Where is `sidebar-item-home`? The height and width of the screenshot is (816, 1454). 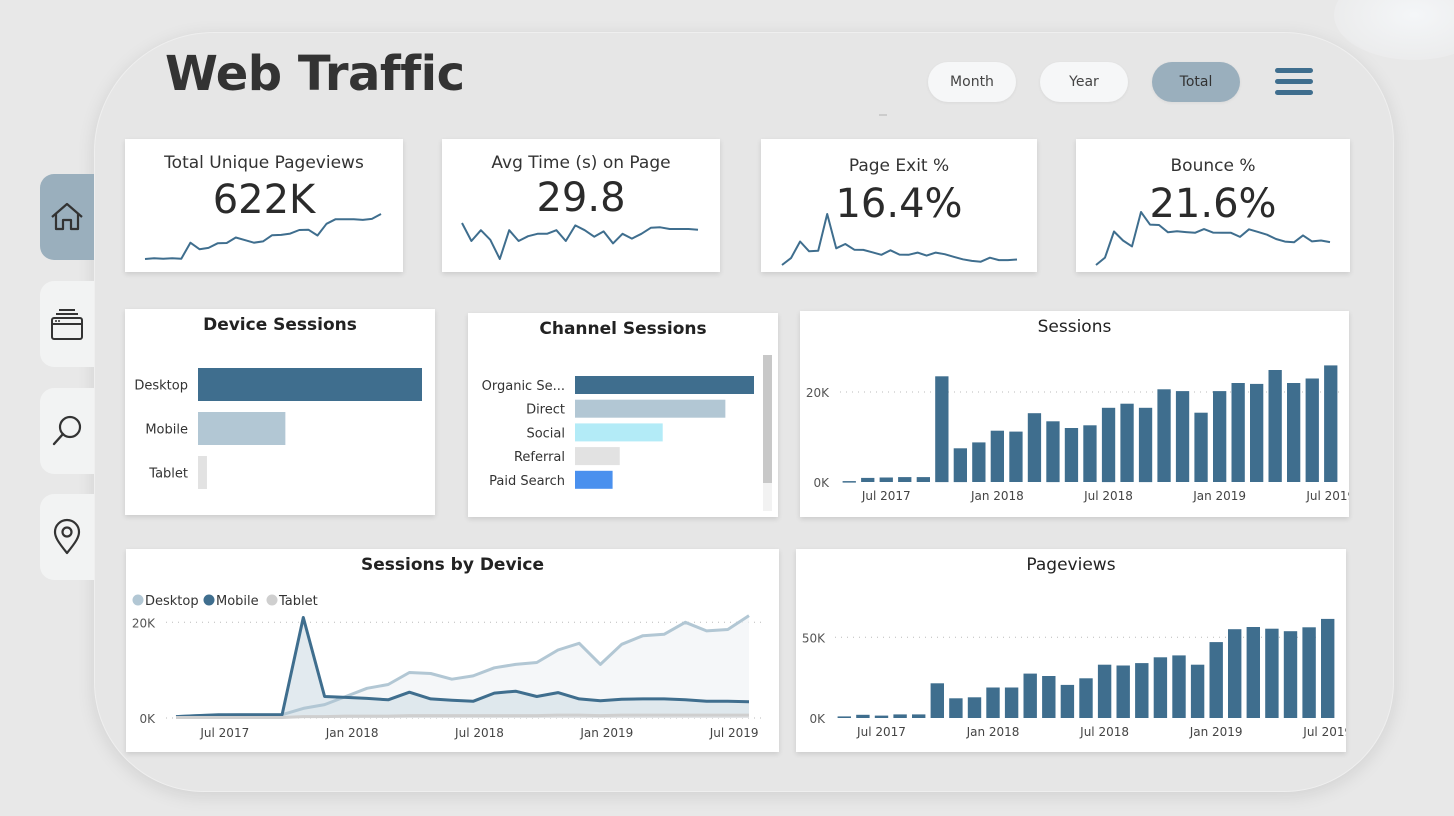
sidebar-item-home is located at coordinates (67, 217).